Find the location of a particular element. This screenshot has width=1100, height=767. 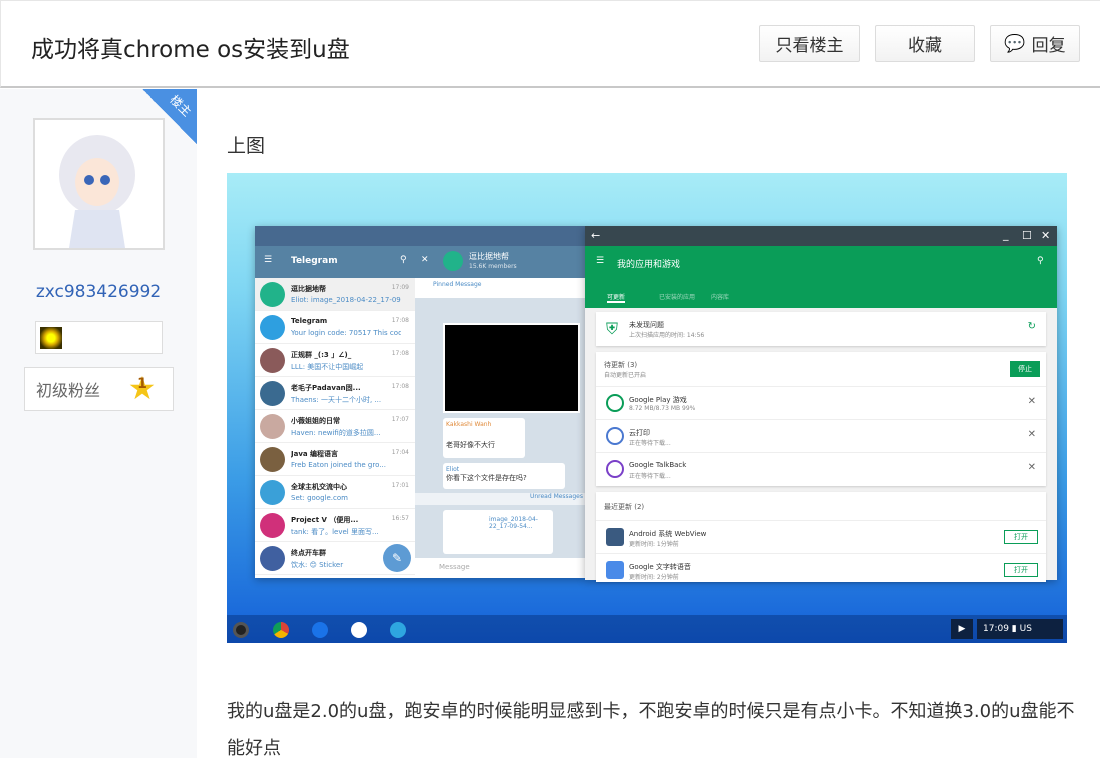

play-header: ☰ 我的应用和游戏 ⚲ 可更新 已安装的应用 内容库 is located at coordinates (821, 277).